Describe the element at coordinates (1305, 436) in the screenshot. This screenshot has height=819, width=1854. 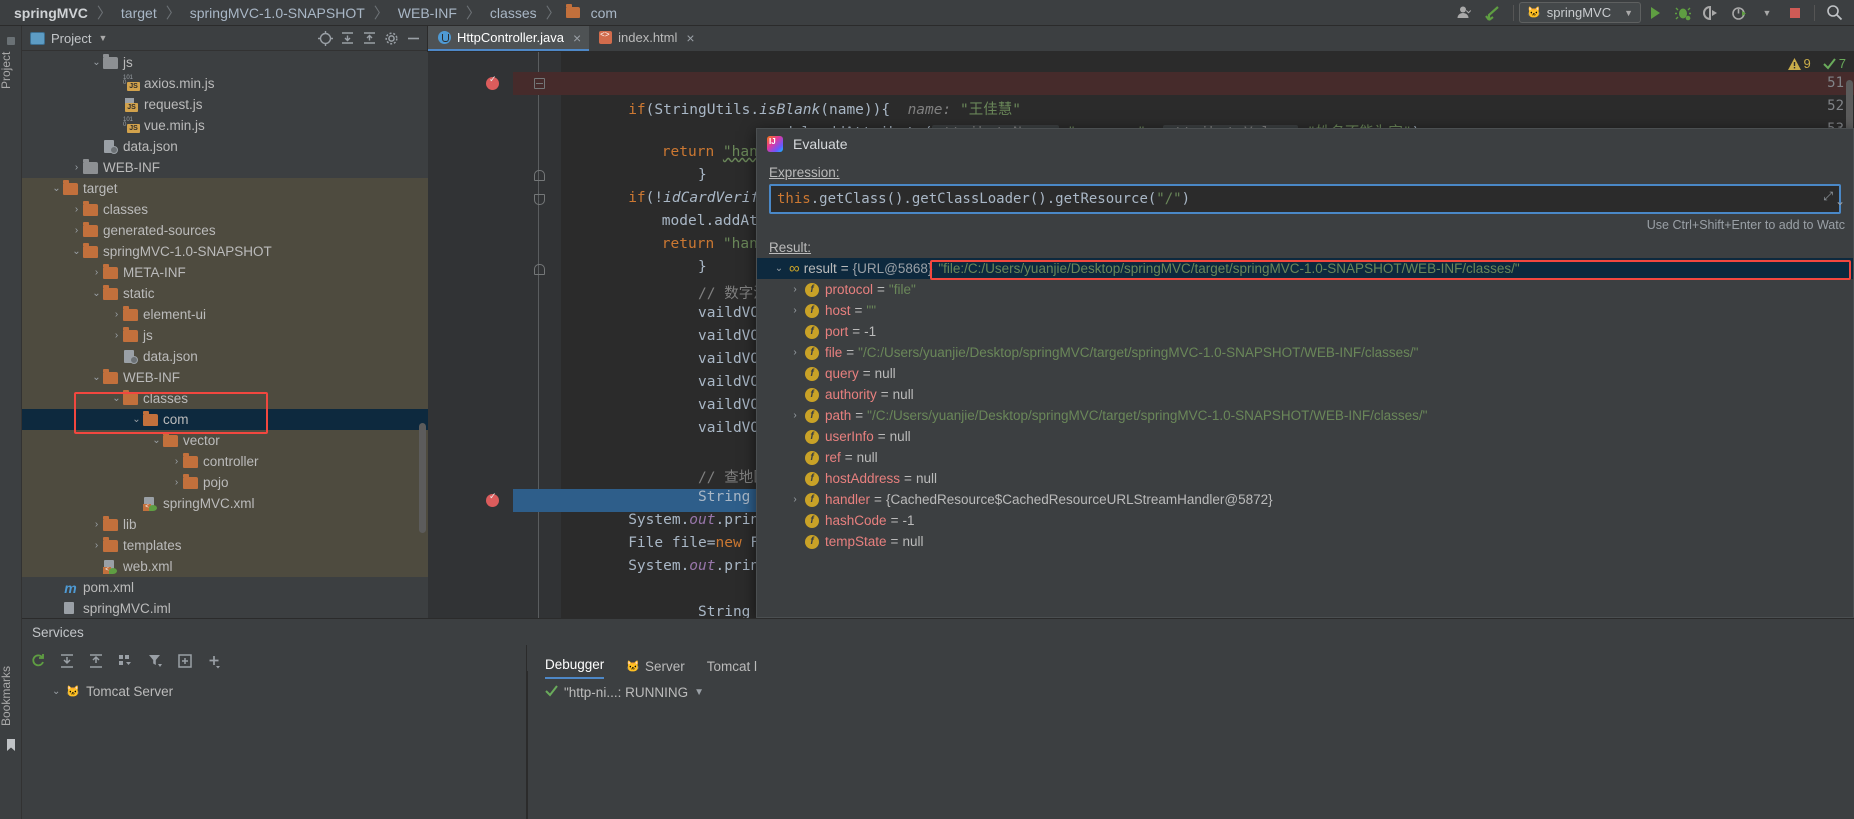
I see `result-field-row: f userInfo = null` at that location.